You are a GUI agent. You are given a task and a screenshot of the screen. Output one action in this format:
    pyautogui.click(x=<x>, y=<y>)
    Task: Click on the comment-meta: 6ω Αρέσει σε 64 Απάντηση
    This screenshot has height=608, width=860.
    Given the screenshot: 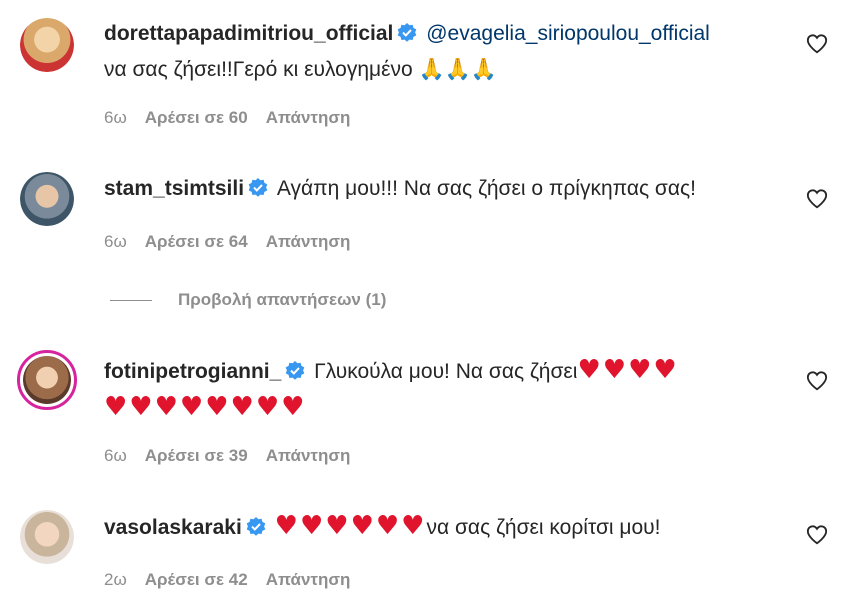 What is the action you would take?
    pyautogui.click(x=236, y=242)
    